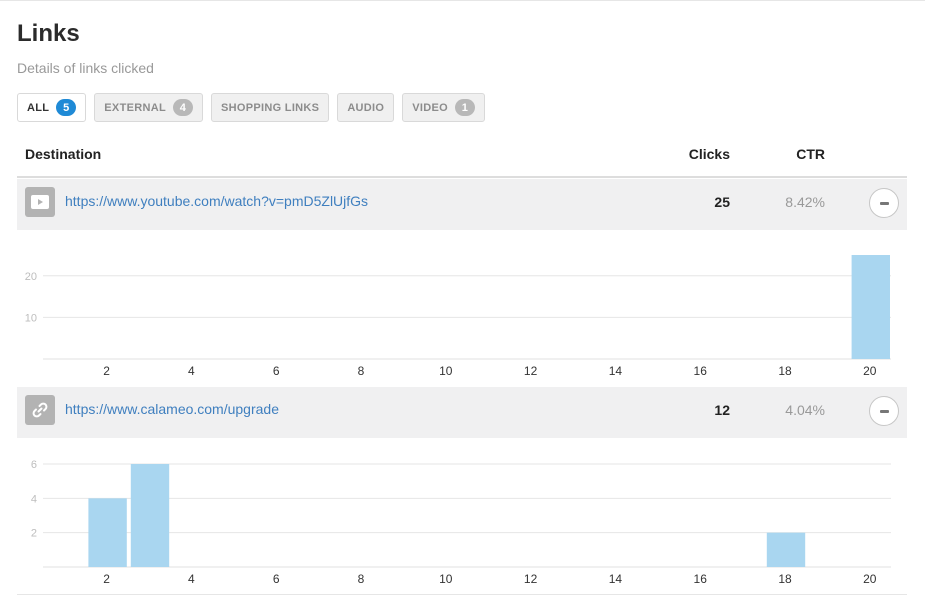 The width and height of the screenshot is (925, 597). Describe the element at coordinates (52, 107) in the screenshot. I see `filter-all: ALL 5` at that location.